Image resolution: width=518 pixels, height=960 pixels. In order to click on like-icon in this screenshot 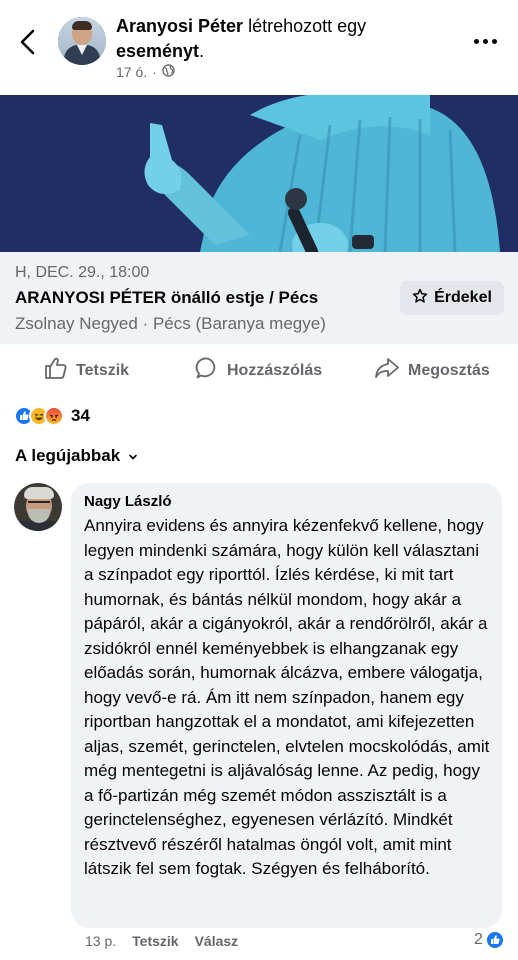, I will do `click(494, 940)`.